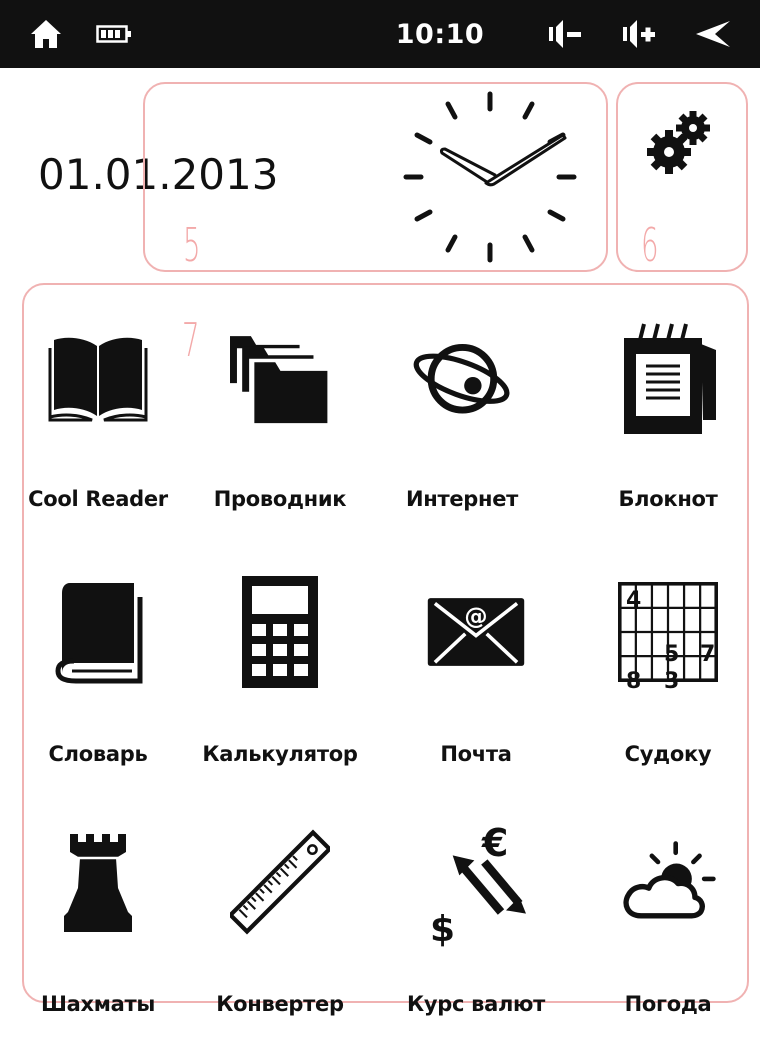  What do you see at coordinates (668, 882) in the screenshot?
I see `weather-icon` at bounding box center [668, 882].